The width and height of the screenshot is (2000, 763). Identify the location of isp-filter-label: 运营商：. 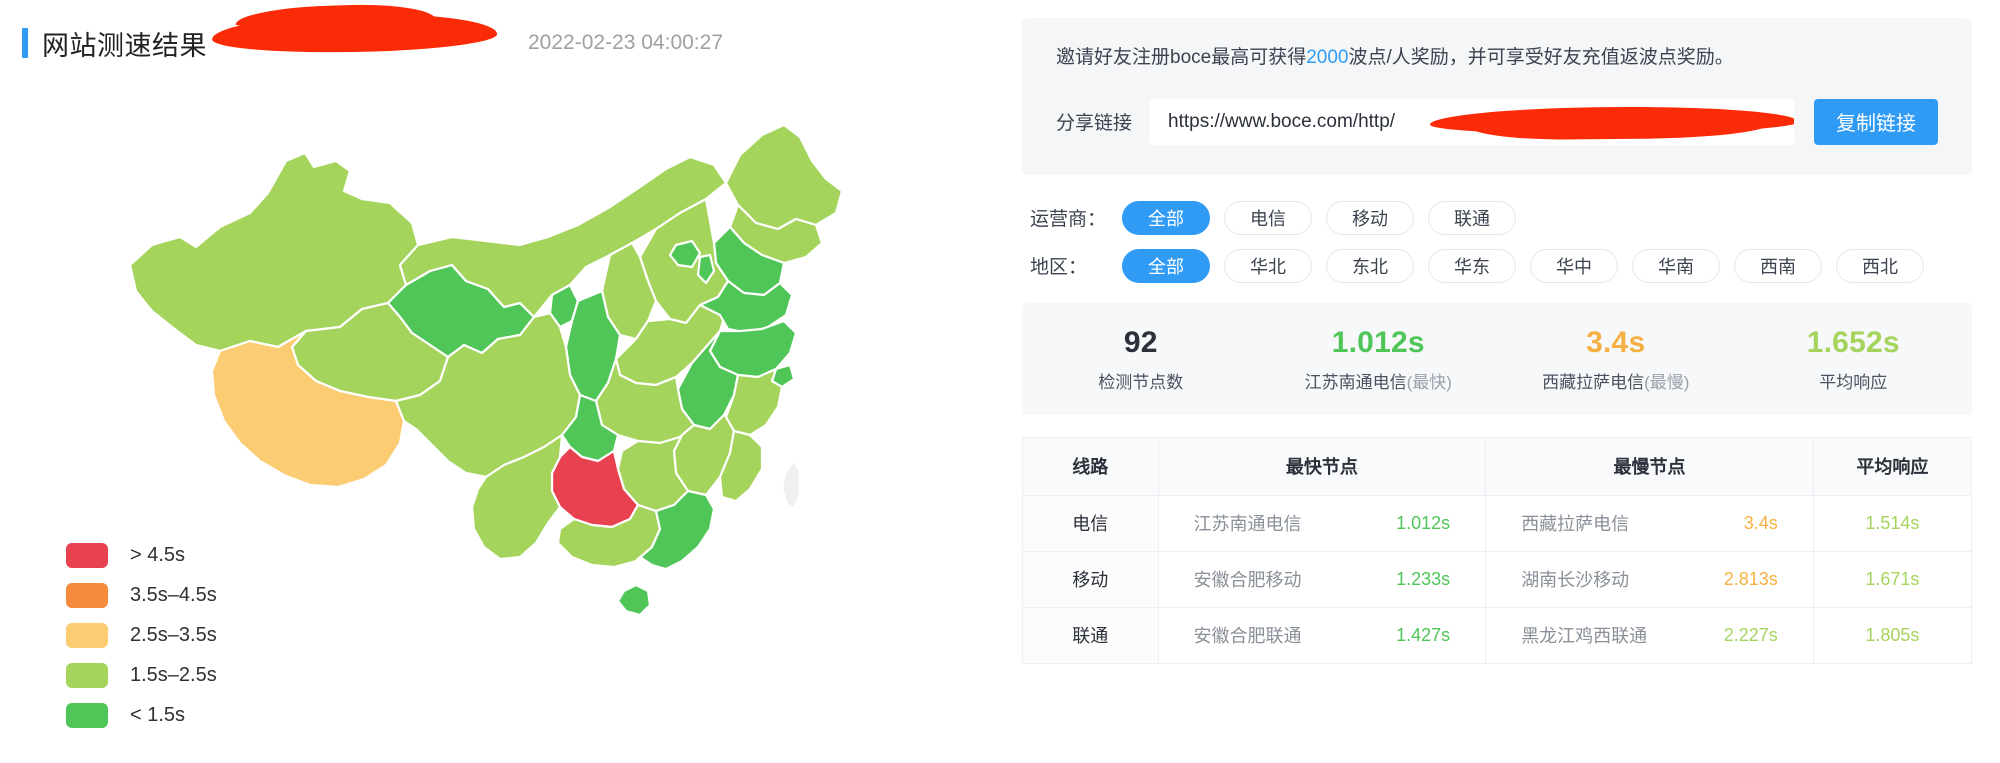
(1068, 219).